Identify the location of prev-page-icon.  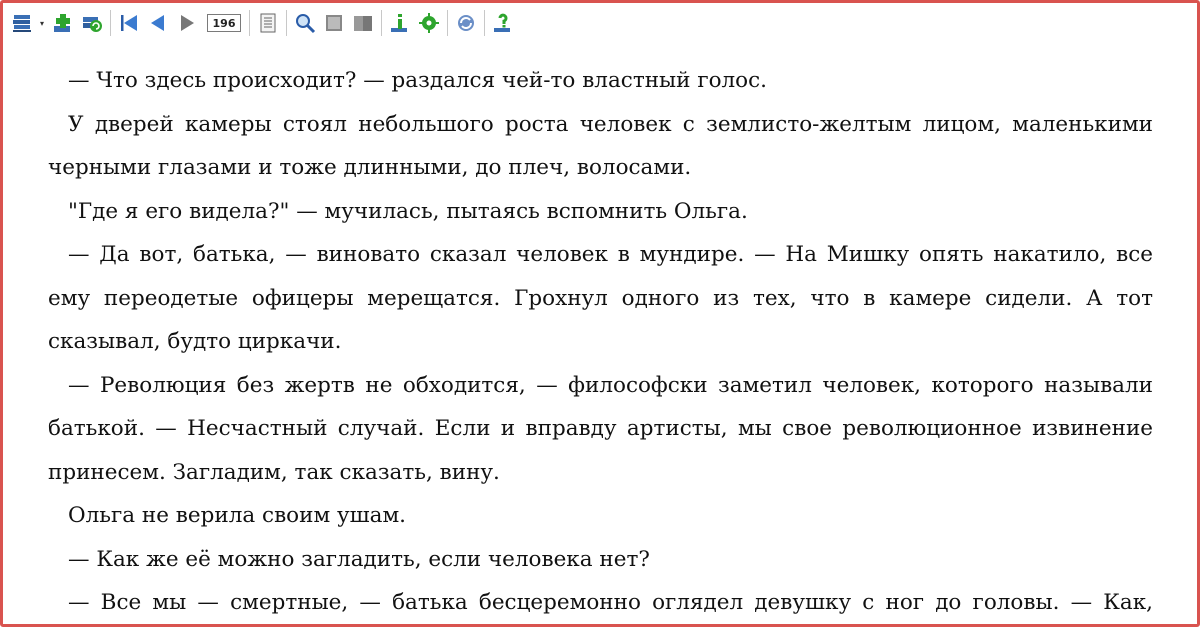
(158, 23).